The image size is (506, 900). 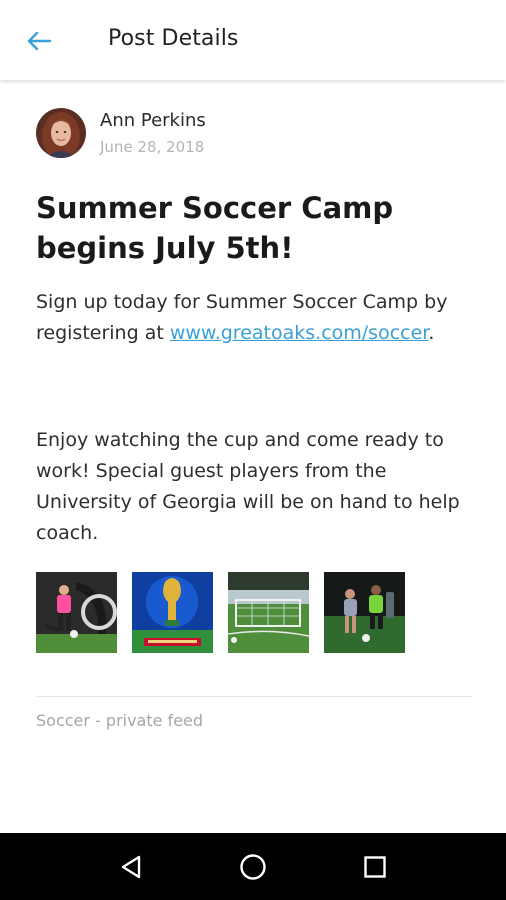 I want to click on author-name: Ann Perkins, so click(x=153, y=120).